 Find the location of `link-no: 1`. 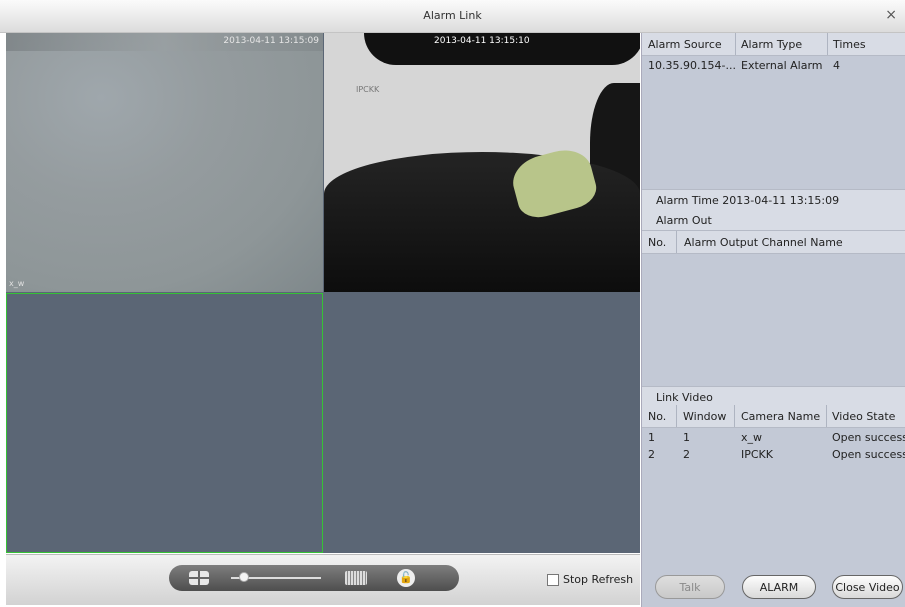

link-no: 1 is located at coordinates (651, 437).